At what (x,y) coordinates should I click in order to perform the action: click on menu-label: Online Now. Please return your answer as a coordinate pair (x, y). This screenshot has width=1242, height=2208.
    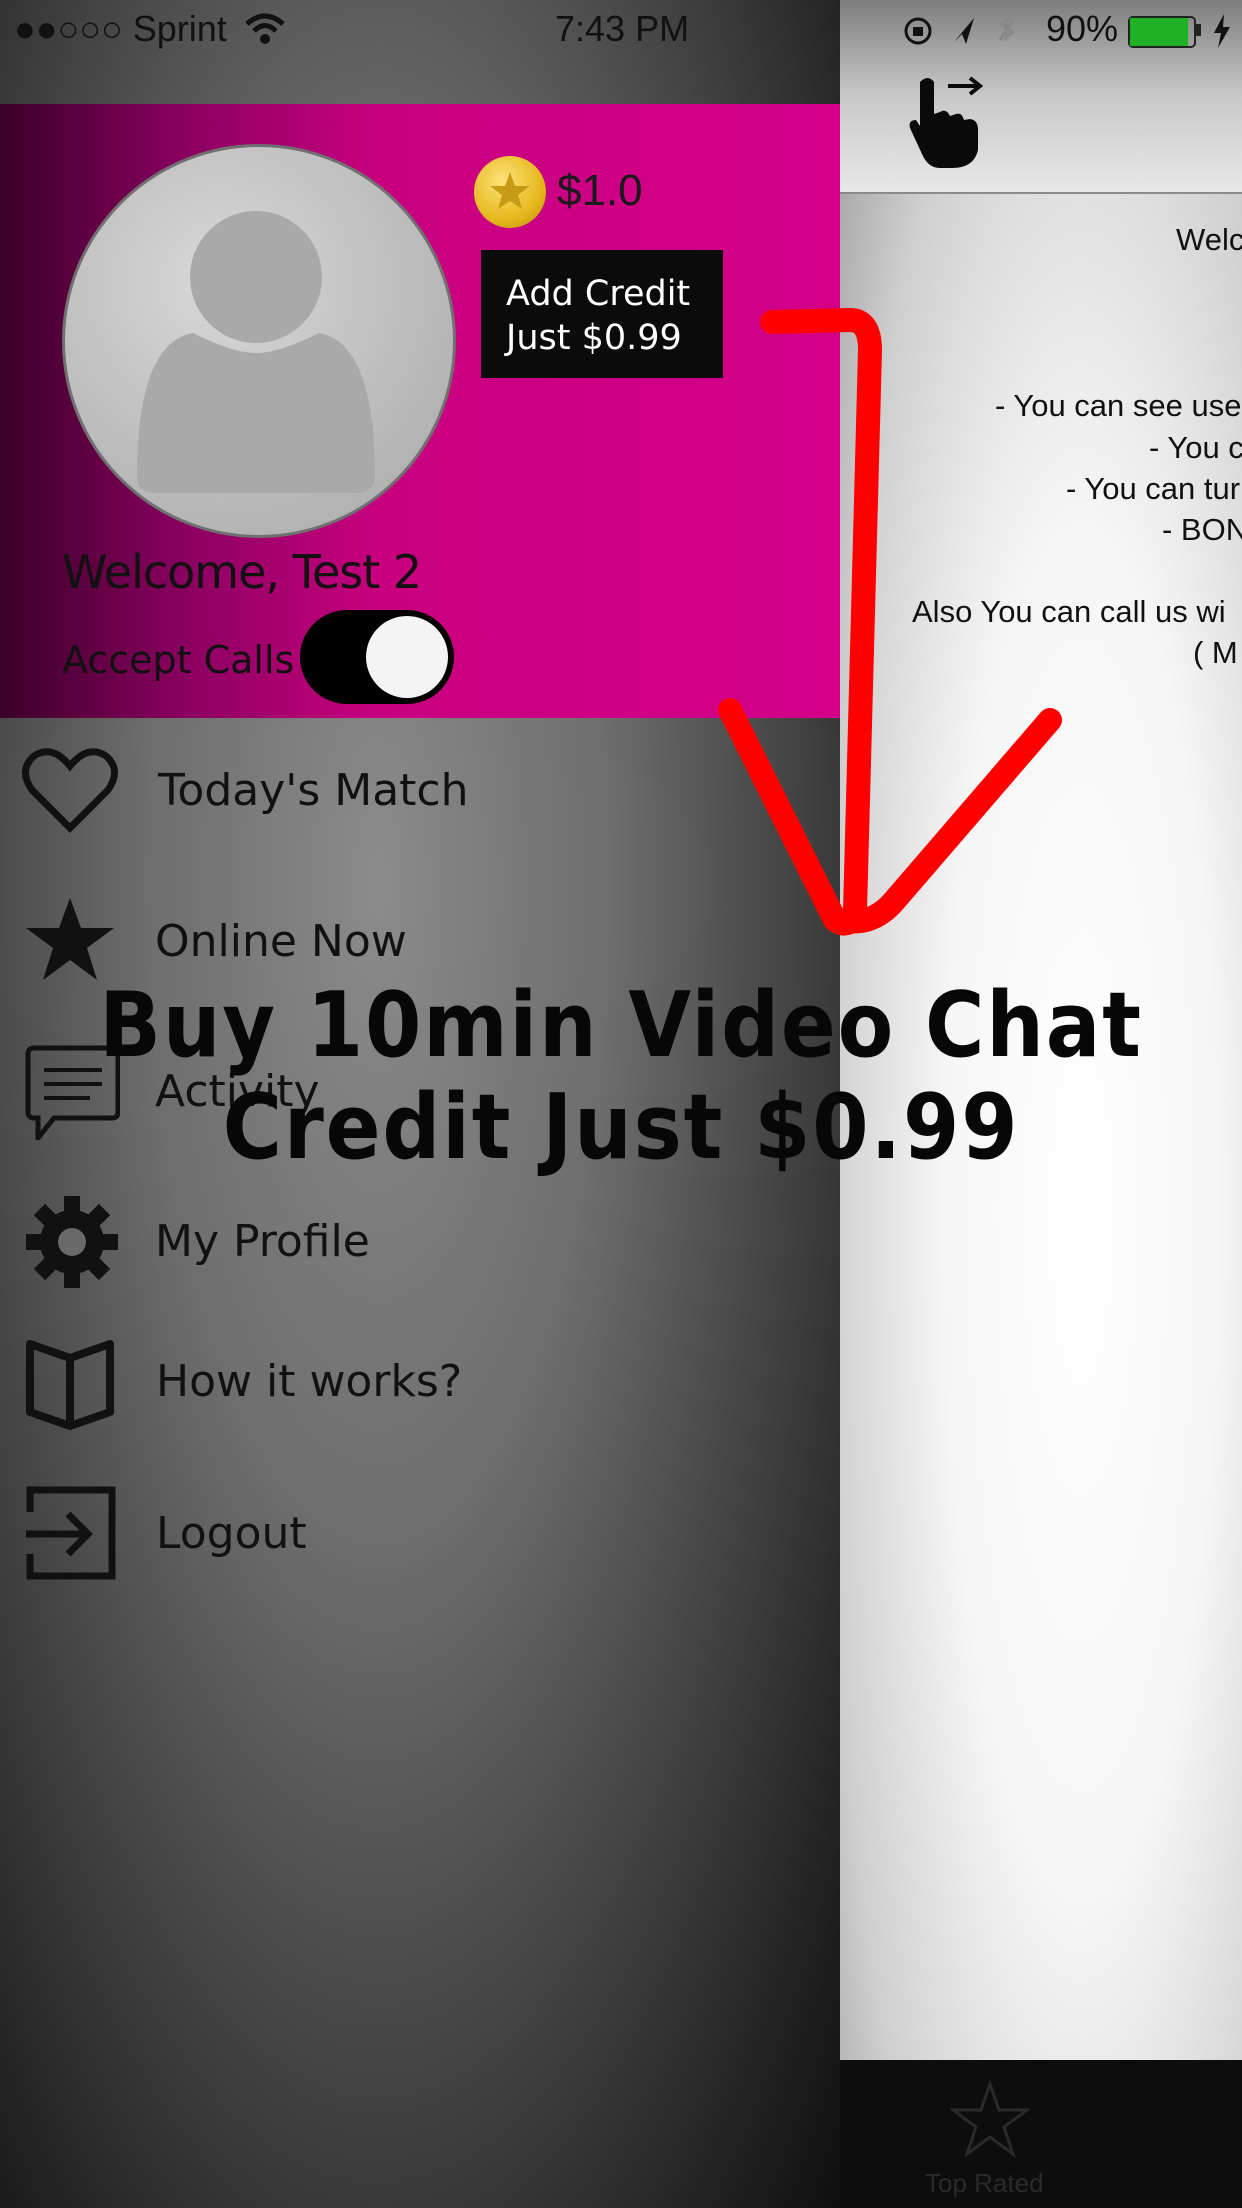
    Looking at the image, I should click on (281, 941).